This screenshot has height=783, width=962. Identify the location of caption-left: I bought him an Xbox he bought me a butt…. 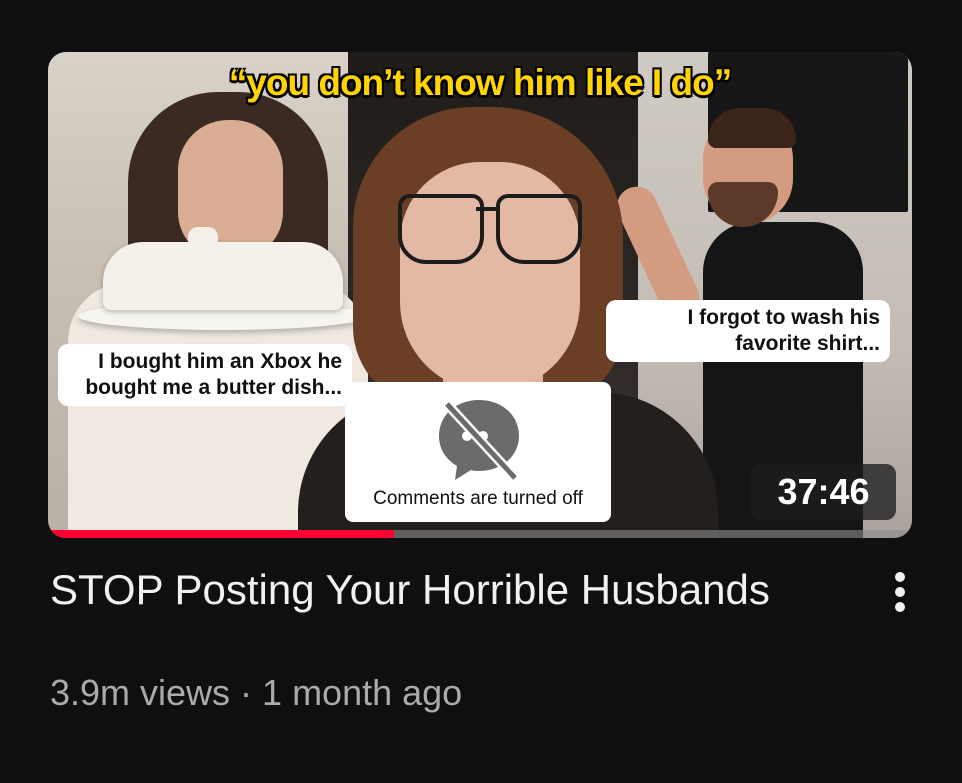
(205, 375).